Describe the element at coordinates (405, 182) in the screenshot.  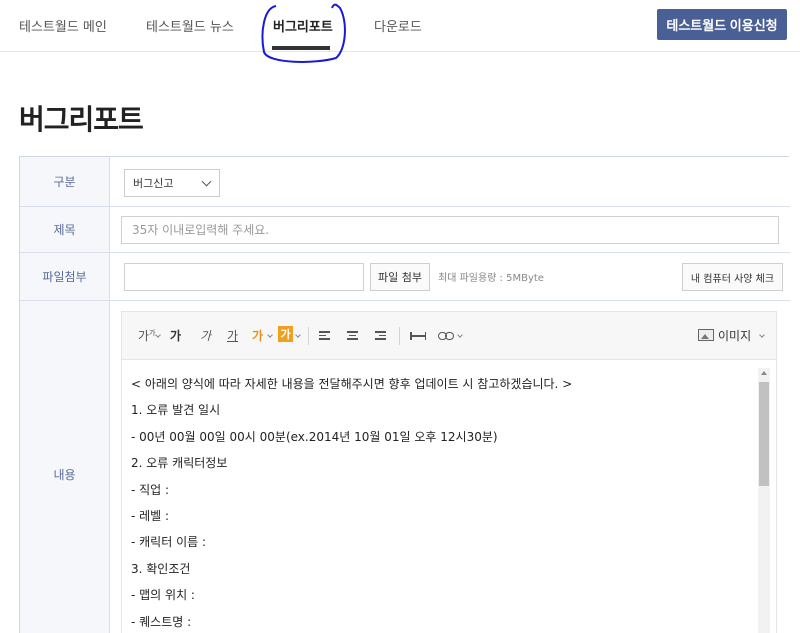
I see `category-row: 구분 버그신고` at that location.